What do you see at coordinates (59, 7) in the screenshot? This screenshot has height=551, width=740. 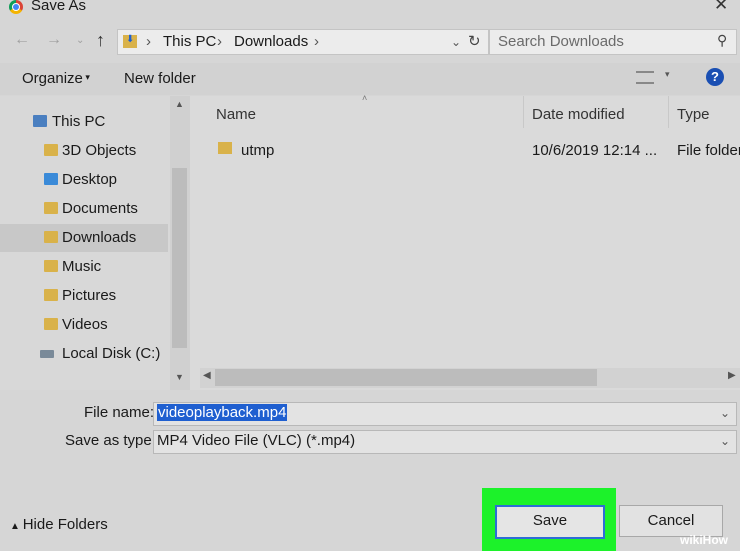 I see `window-title: Save As` at bounding box center [59, 7].